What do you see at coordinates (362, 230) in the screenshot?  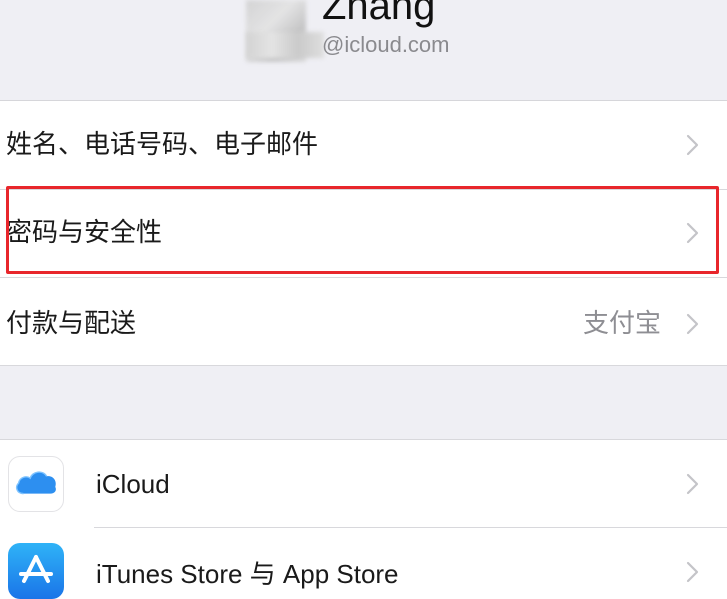 I see `highlight-box` at bounding box center [362, 230].